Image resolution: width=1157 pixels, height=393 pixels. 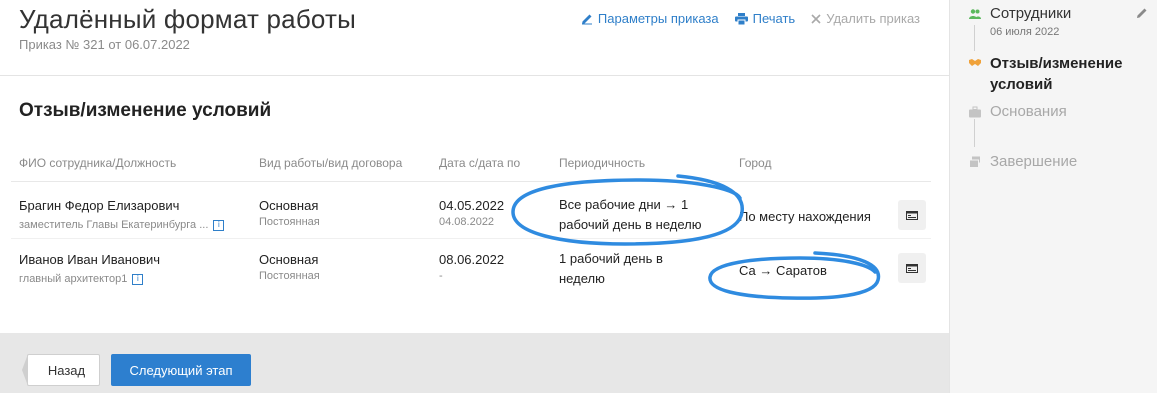 I want to click on employee-position-line: главный архитектор1 i, so click(x=89, y=279).